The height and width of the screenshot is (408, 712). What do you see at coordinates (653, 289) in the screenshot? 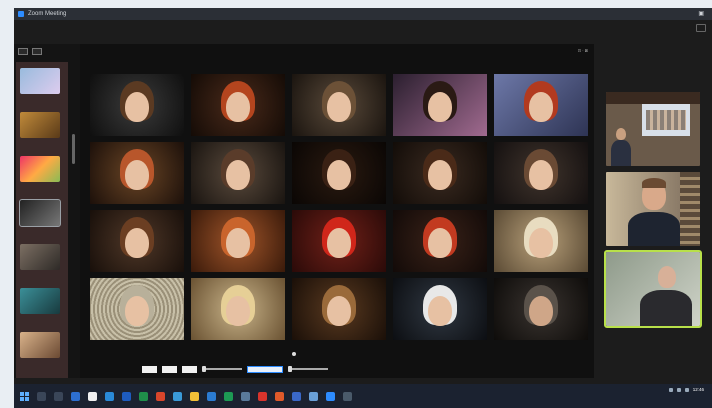
I see `participant-tile-active-speaker` at bounding box center [653, 289].